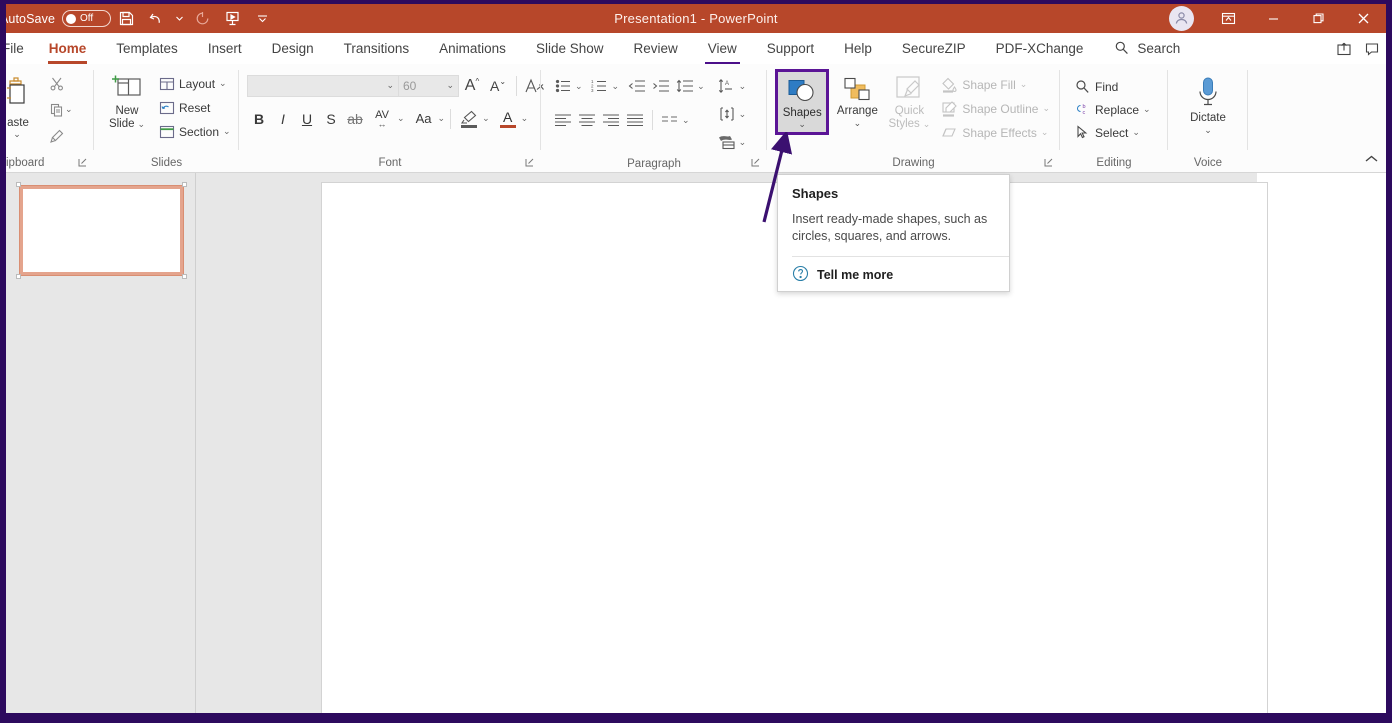  I want to click on thumb-handle-tr, so click(184, 184).